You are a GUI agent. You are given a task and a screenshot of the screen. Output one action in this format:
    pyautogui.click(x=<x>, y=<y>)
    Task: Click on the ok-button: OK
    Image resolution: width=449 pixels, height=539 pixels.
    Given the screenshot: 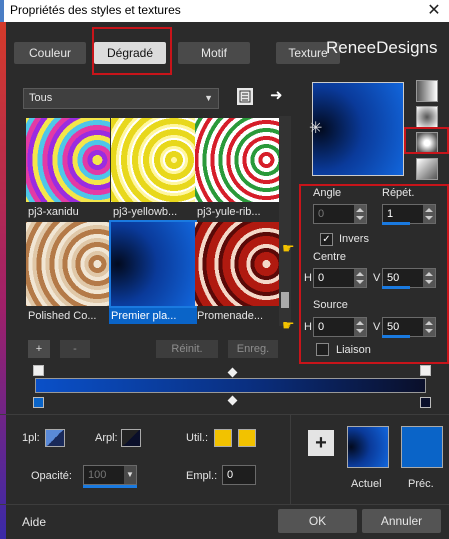 What is the action you would take?
    pyautogui.click(x=317, y=521)
    